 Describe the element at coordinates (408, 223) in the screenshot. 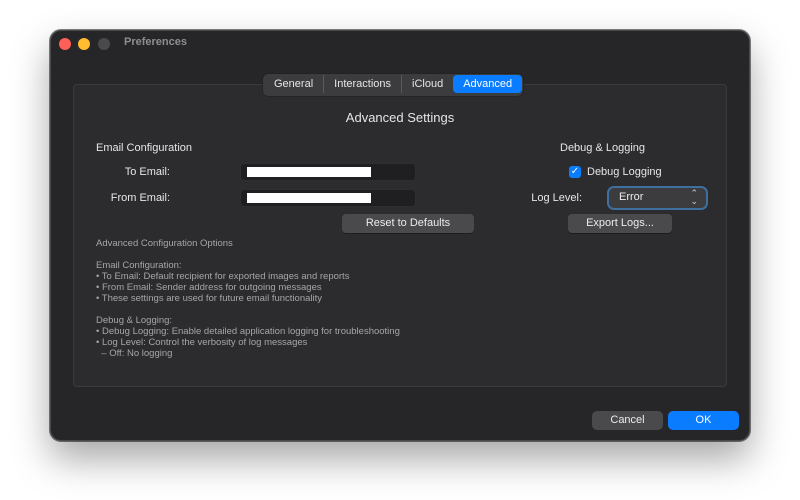

I see `reset-to-defaults-button: Reset to Defaults` at that location.